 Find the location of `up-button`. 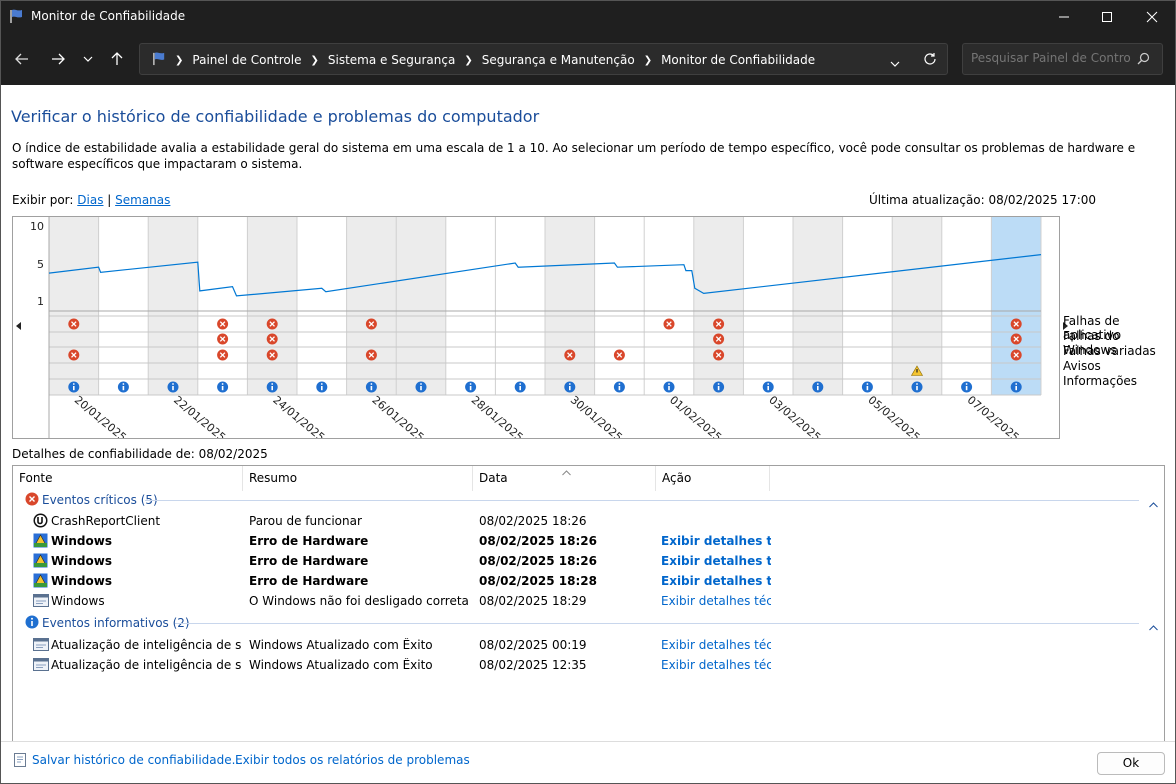

up-button is located at coordinates (117, 59).